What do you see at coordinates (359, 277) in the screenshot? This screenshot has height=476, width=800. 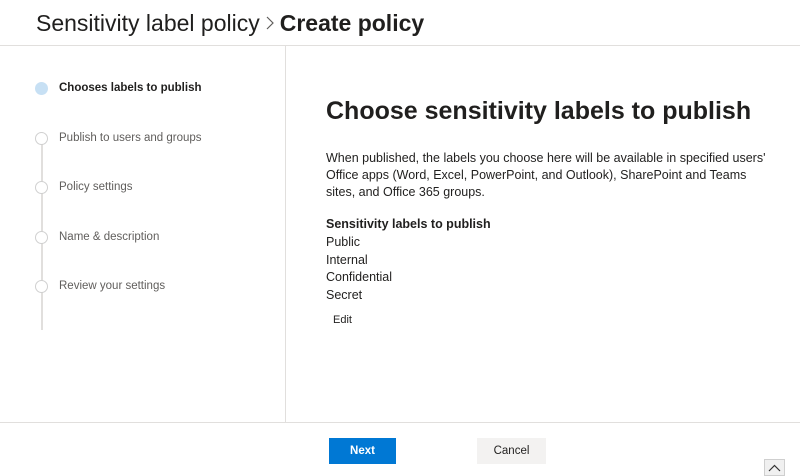 I see `list-item: Confidential` at bounding box center [359, 277].